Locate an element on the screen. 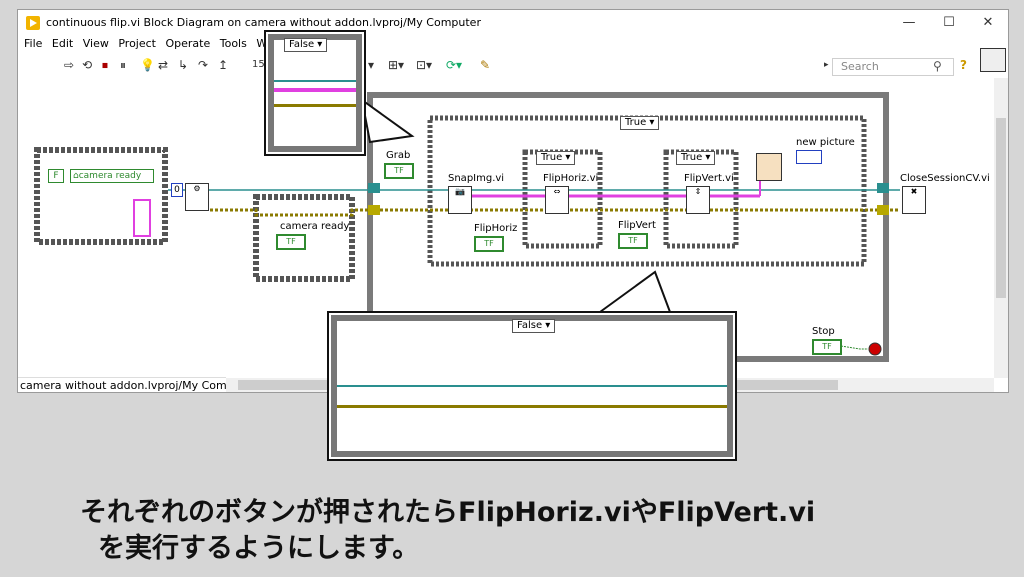  fliphoriz-vi-label: FlipHoriz.vi is located at coordinates (571, 178).